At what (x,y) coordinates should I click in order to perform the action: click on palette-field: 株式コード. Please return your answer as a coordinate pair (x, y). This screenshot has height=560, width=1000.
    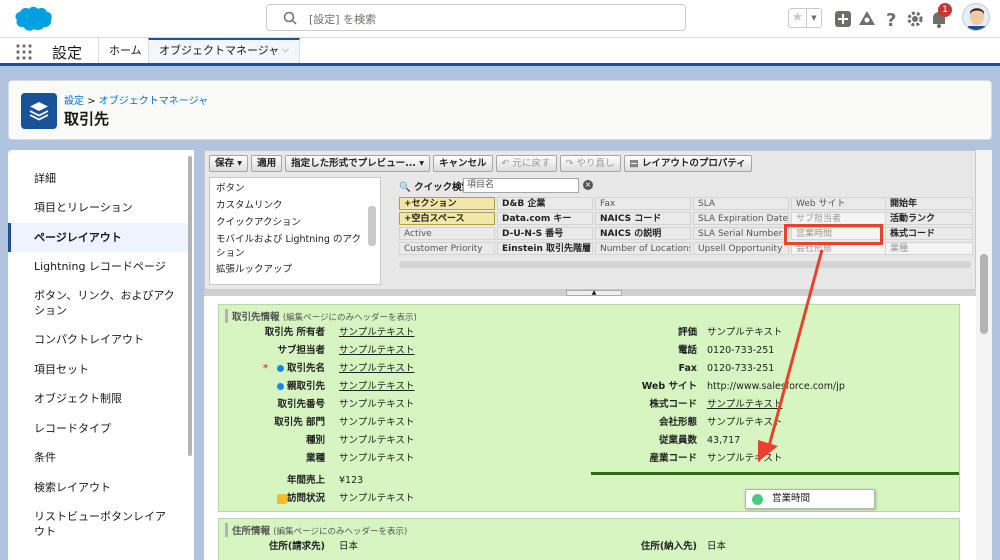
    Looking at the image, I should click on (929, 233).